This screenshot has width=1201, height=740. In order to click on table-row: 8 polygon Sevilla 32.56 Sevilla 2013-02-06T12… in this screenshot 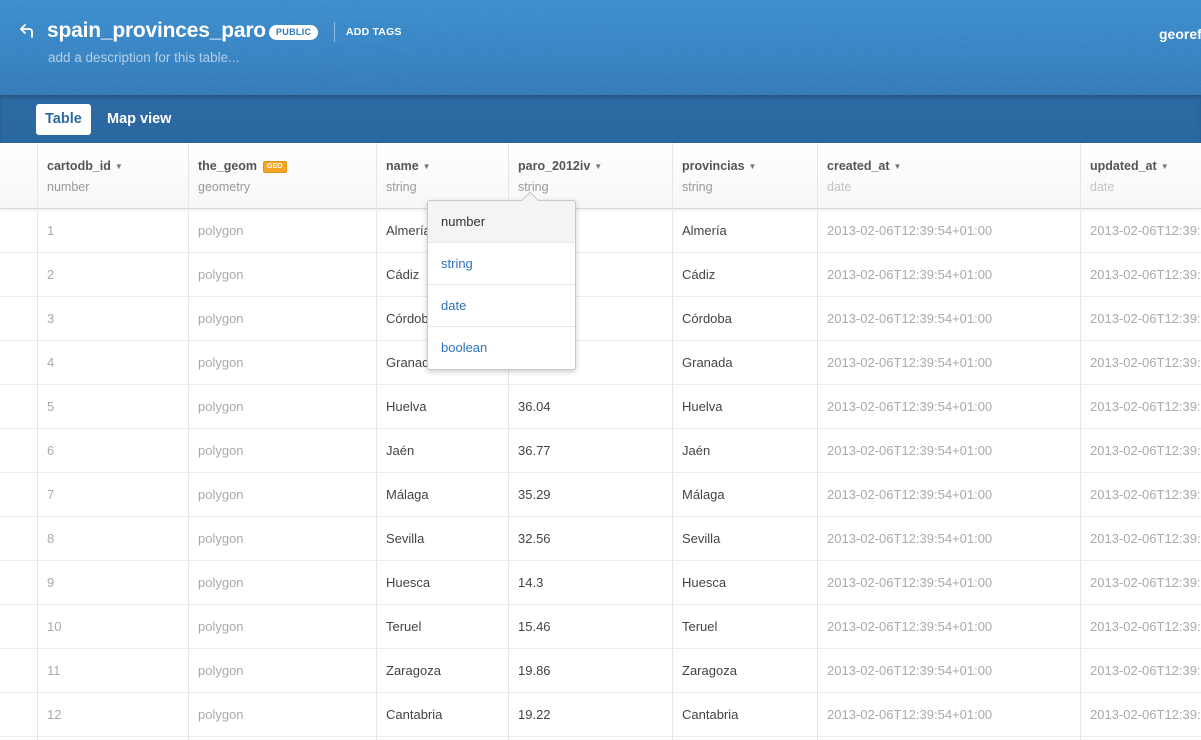, I will do `click(600, 539)`.